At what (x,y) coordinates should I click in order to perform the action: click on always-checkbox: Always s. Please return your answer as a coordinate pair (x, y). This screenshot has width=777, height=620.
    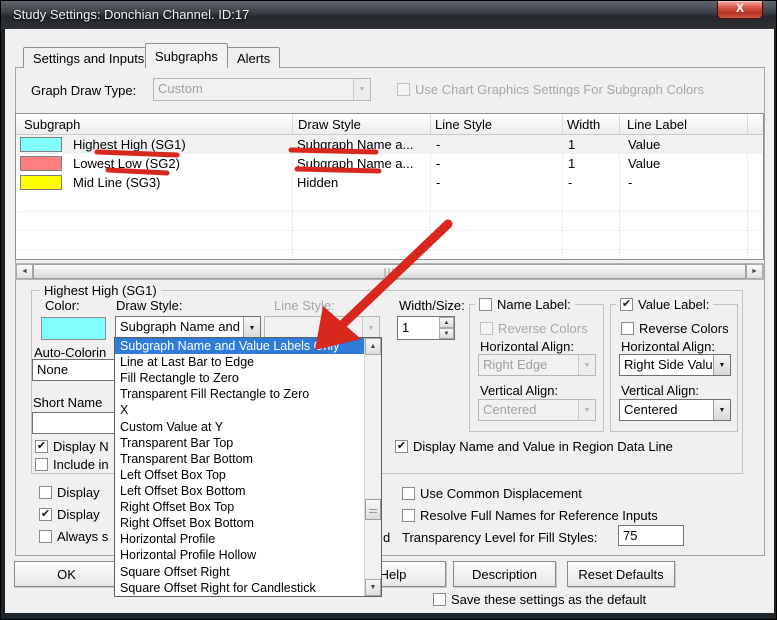
    Looking at the image, I should click on (73, 536).